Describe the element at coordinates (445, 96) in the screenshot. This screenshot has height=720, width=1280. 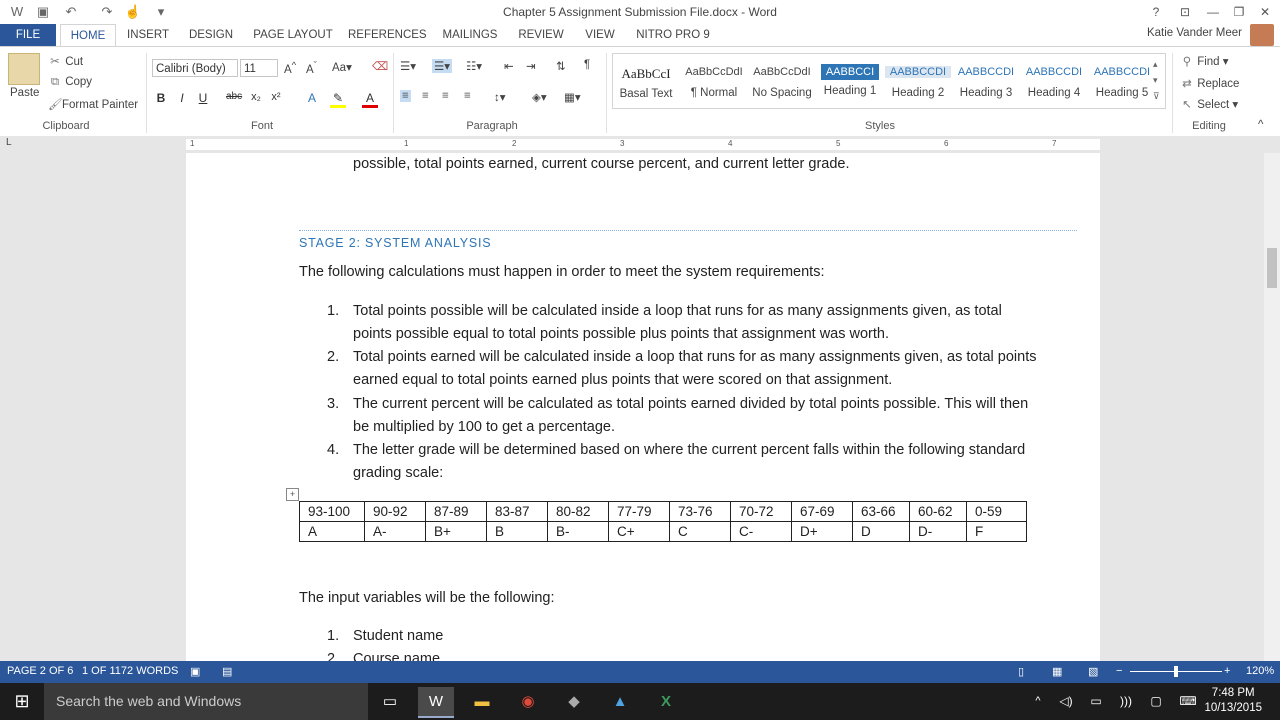
I see `align-right-icon: ≡` at that location.